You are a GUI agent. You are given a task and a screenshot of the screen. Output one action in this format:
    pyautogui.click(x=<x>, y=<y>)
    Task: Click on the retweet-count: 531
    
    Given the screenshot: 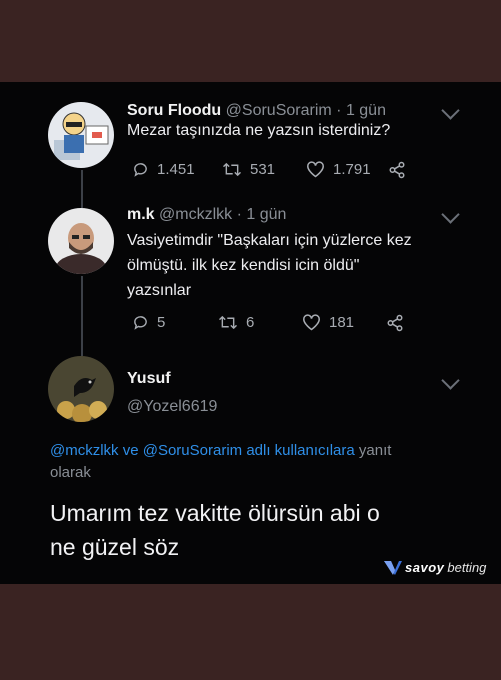 What is the action you would take?
    pyautogui.click(x=263, y=169)
    